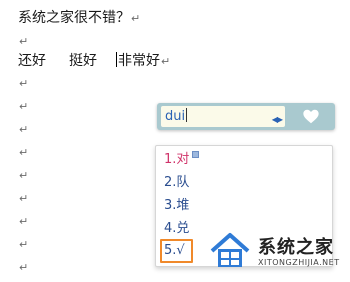 The height and width of the screenshot is (282, 350). I want to click on ime-composition-text: dui, so click(175, 116).